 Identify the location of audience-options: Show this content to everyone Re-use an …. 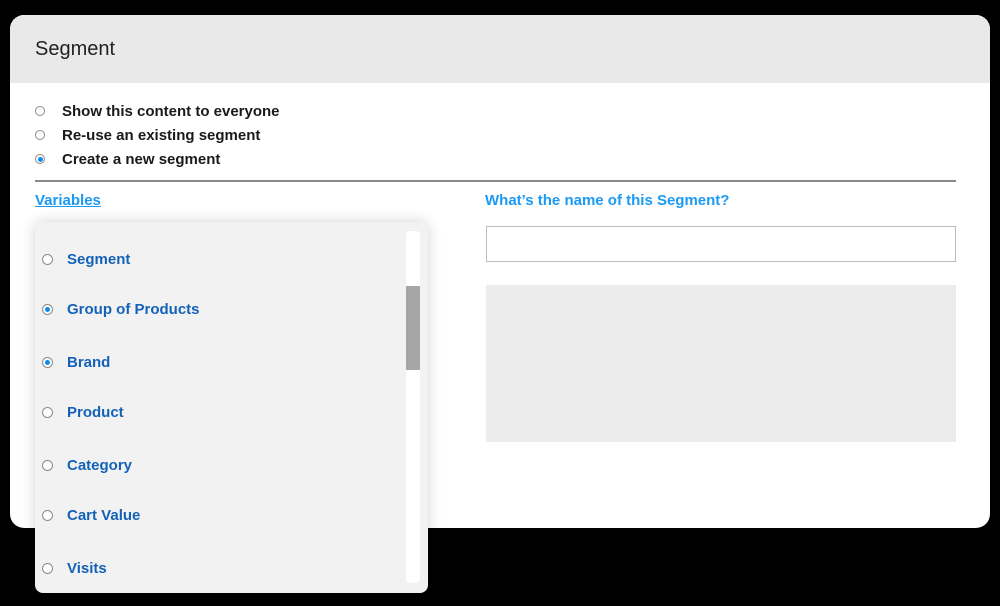
(157, 135).